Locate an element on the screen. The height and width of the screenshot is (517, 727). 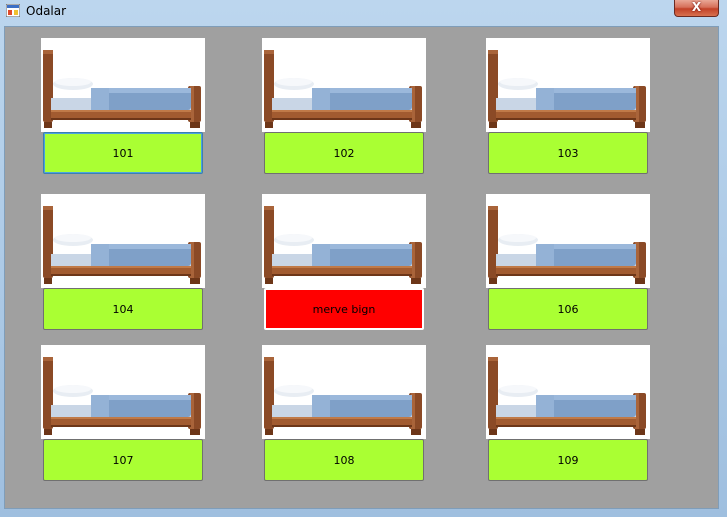
room-tile: 101 is located at coordinates (123, 106).